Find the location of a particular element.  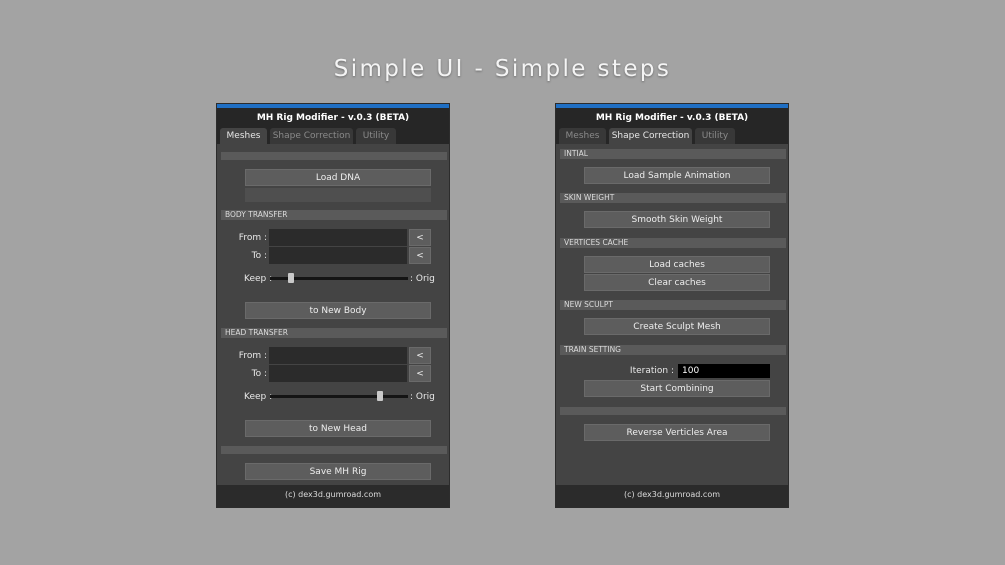

body-keep-slider-handle is located at coordinates (290, 278).